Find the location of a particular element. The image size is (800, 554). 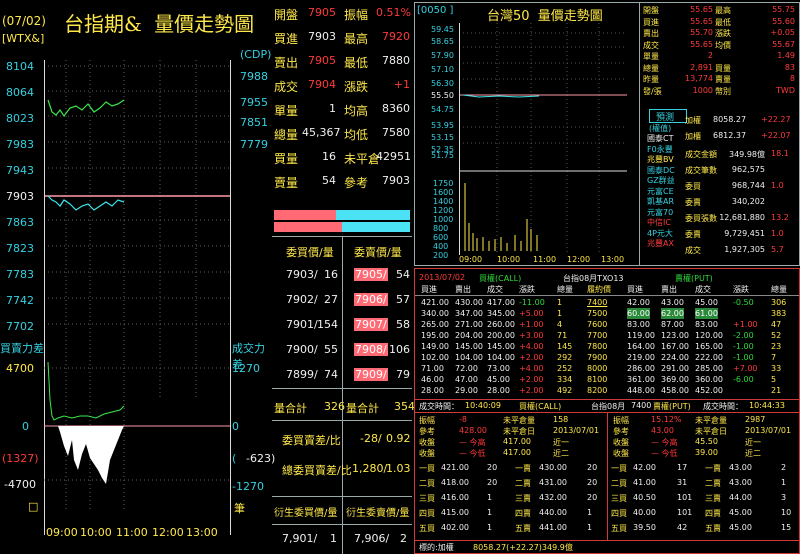

price-tick: 7863 is located at coordinates (20, 222).